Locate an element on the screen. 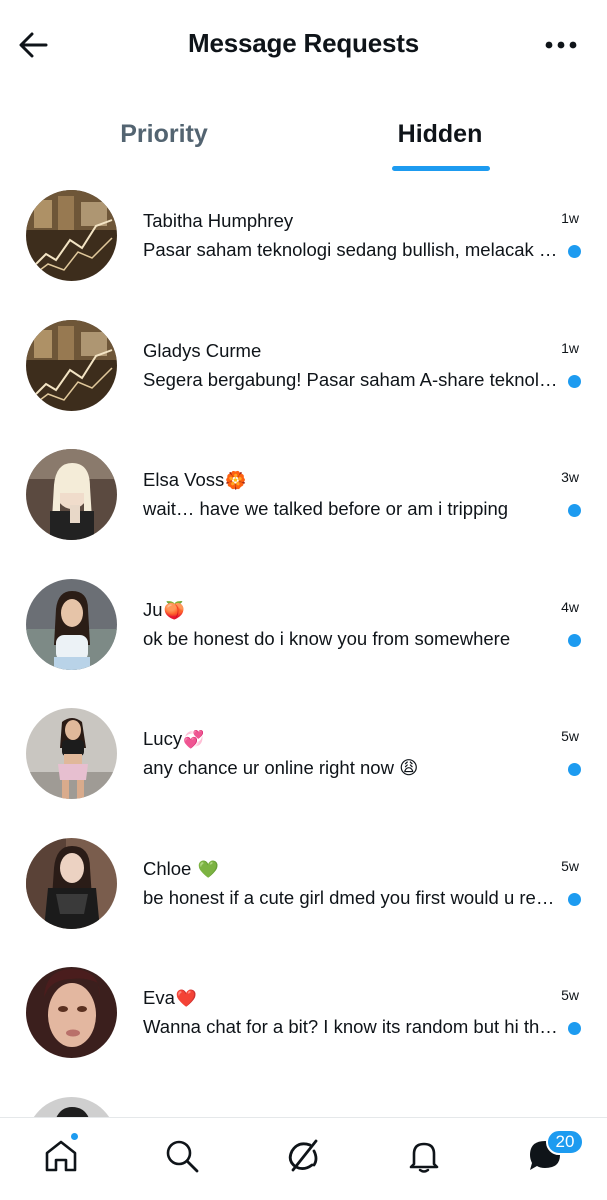  conversation-name: Ju🍑 is located at coordinates (164, 610).